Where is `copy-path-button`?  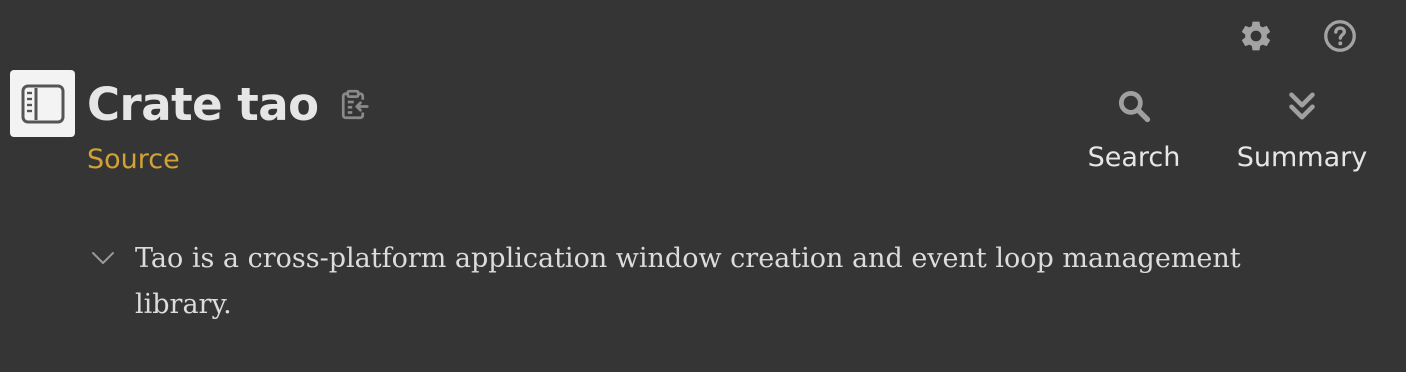
copy-path-button is located at coordinates (353, 105).